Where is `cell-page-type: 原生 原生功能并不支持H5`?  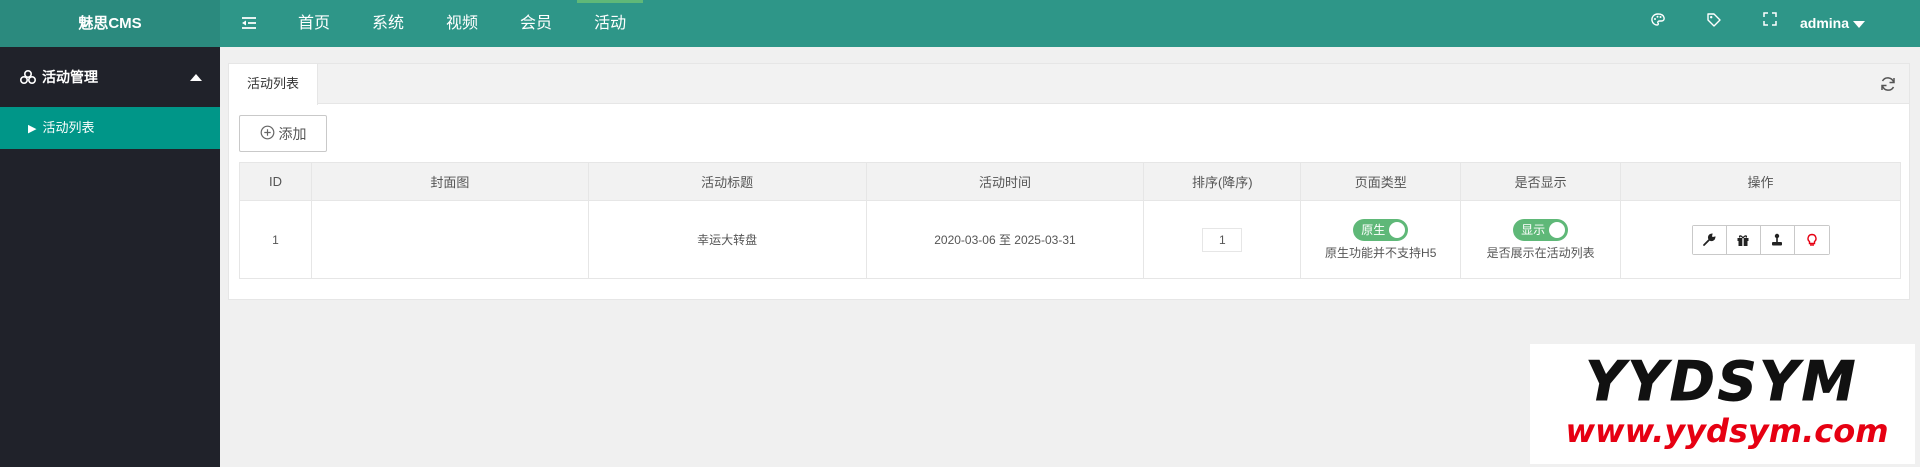
cell-page-type: 原生 原生功能并不支持H5 is located at coordinates (1381, 239).